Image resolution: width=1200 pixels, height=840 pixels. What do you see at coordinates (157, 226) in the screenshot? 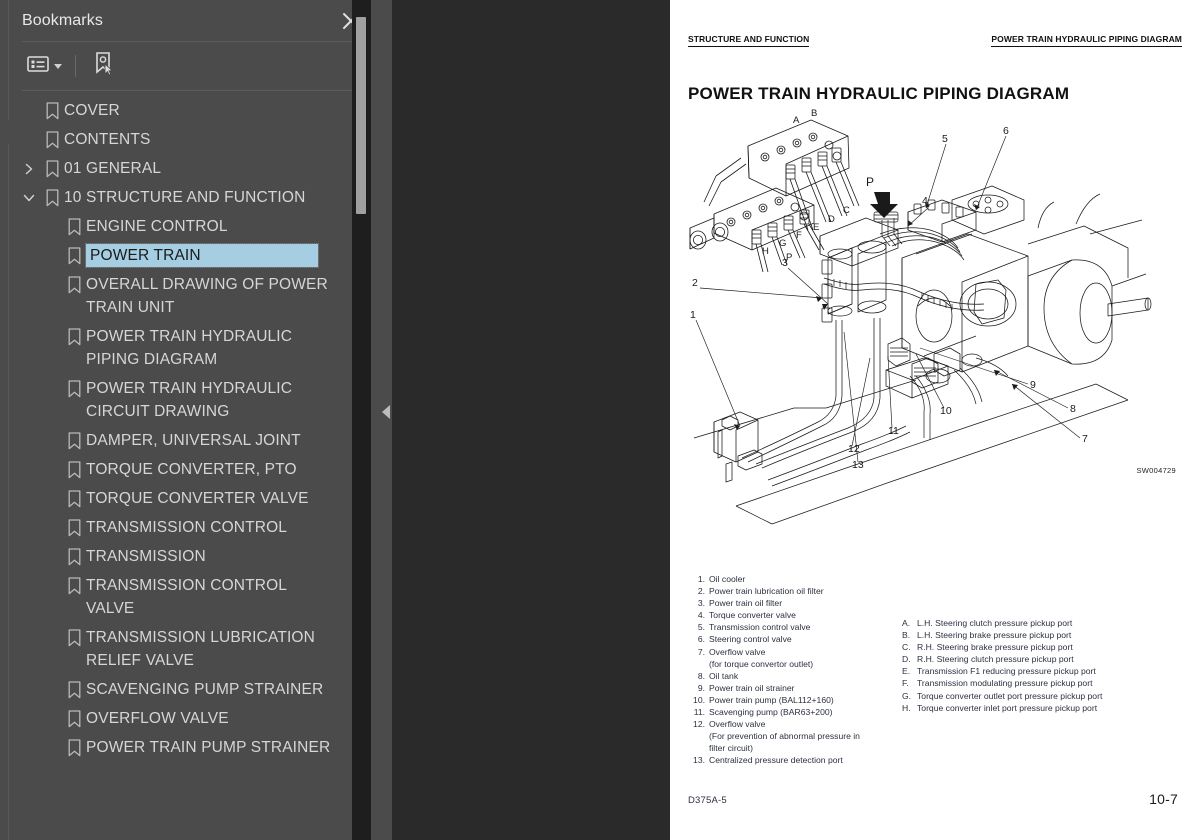
I see `bookmark-item-label: ENGINE CONTROL` at bounding box center [157, 226].